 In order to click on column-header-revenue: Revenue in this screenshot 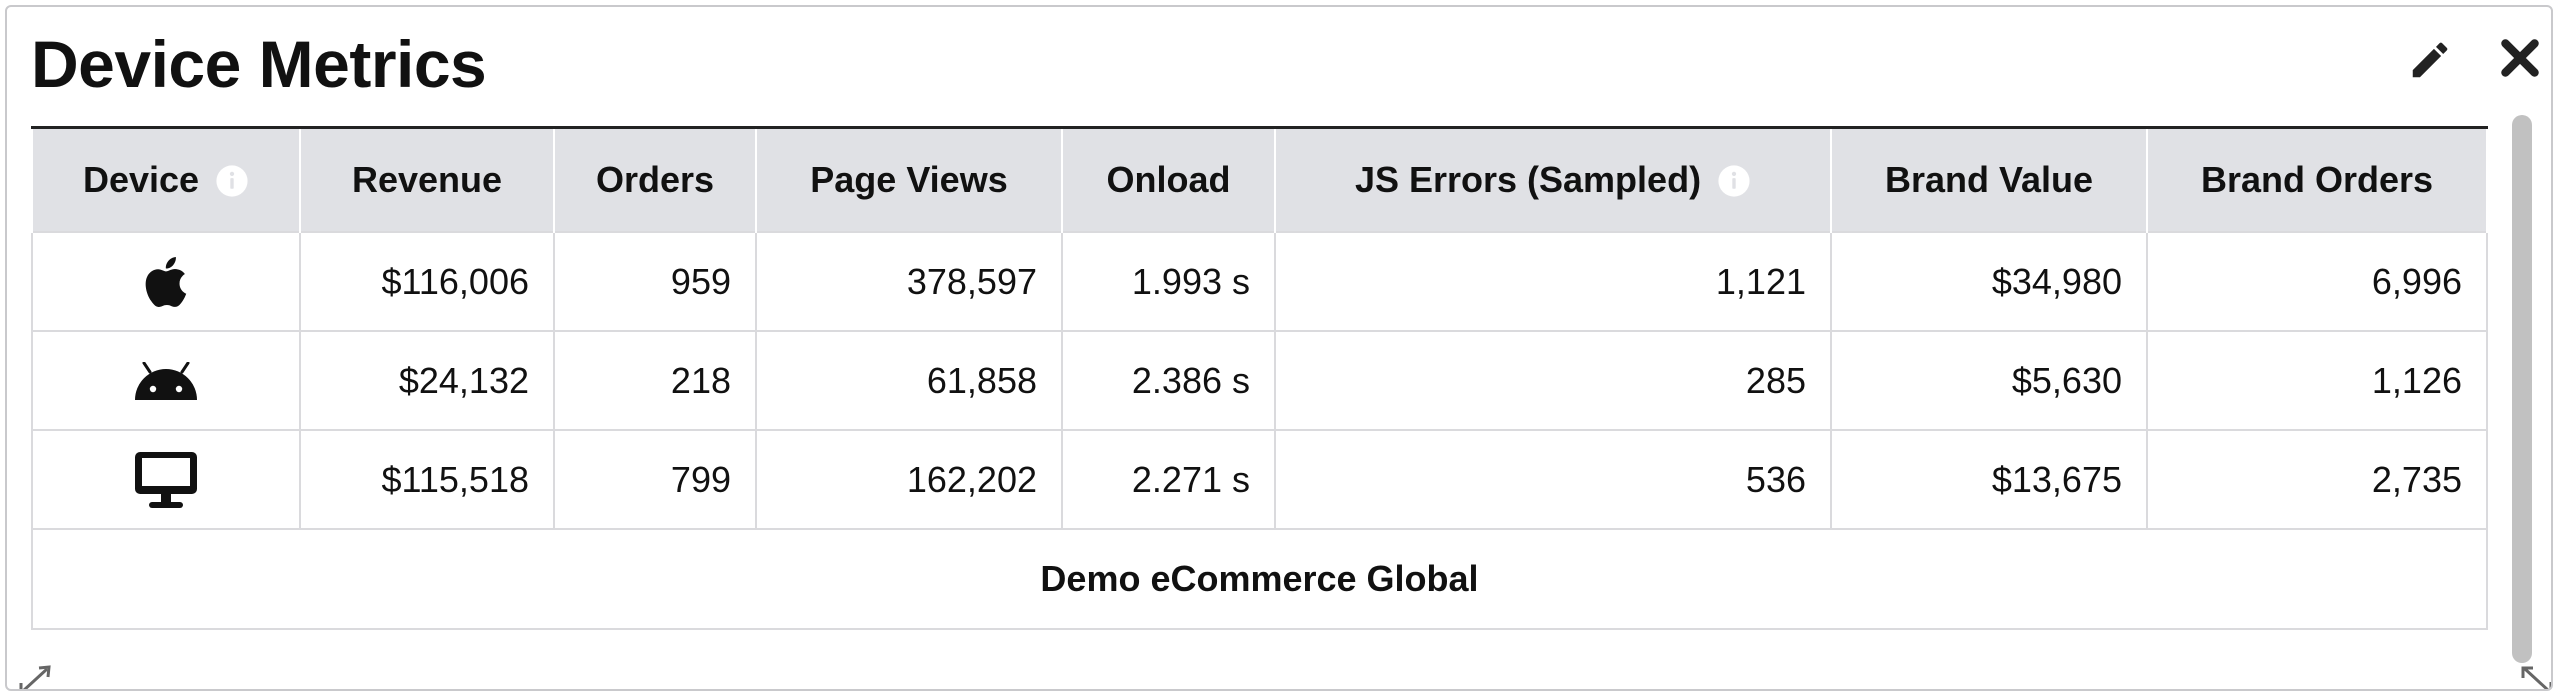, I will do `click(427, 179)`.